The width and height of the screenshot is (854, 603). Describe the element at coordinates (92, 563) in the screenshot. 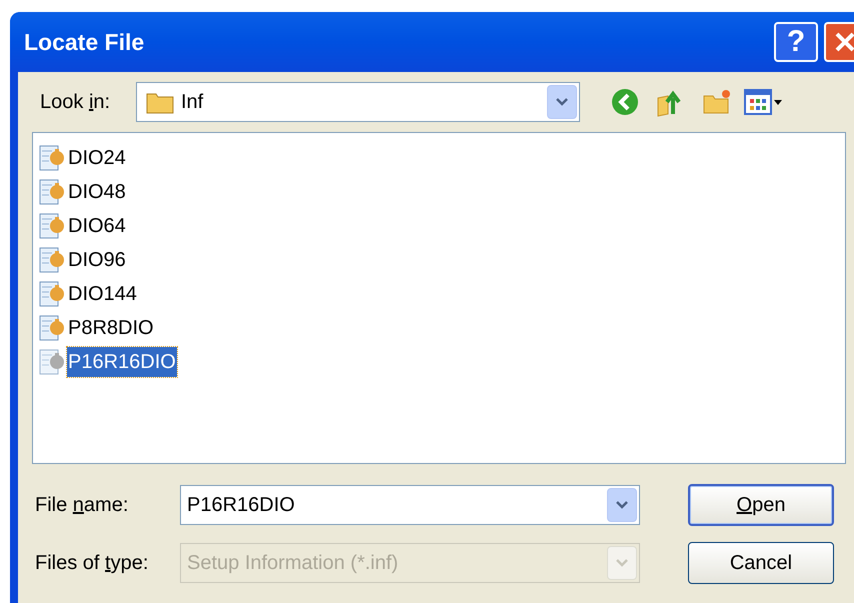

I see `file-type-label: Files of type:` at that location.